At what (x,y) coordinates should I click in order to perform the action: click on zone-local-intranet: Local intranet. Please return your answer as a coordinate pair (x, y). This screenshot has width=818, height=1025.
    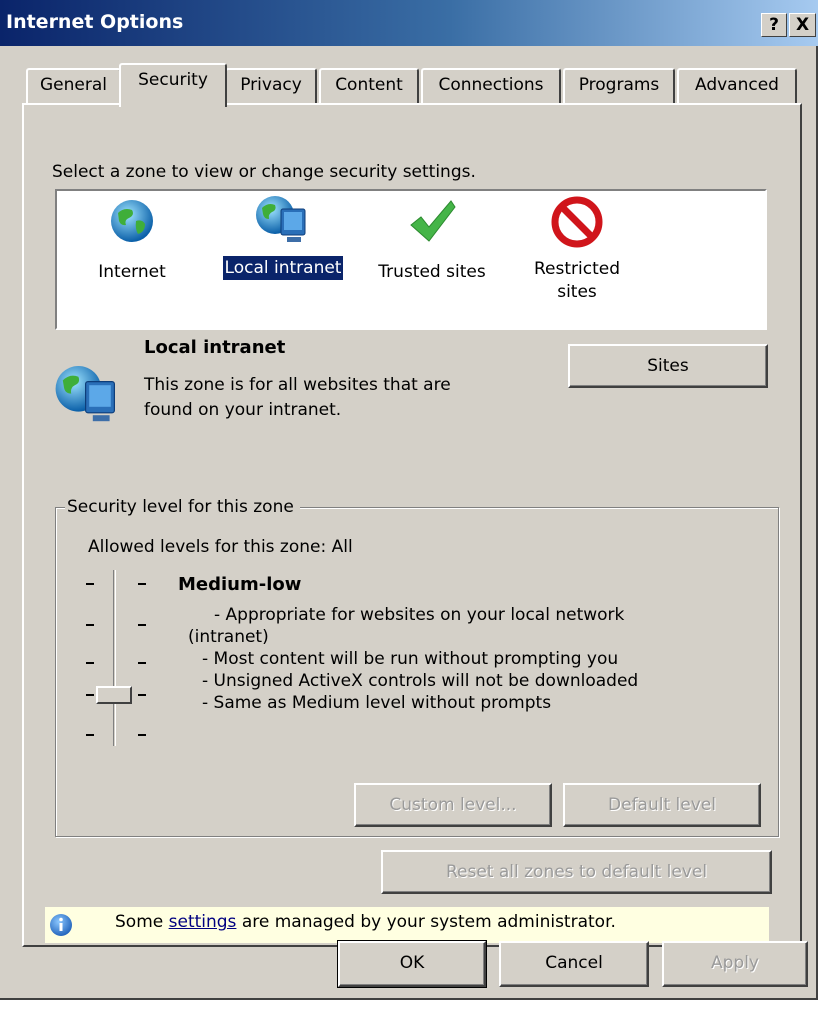
    Looking at the image, I should click on (283, 236).